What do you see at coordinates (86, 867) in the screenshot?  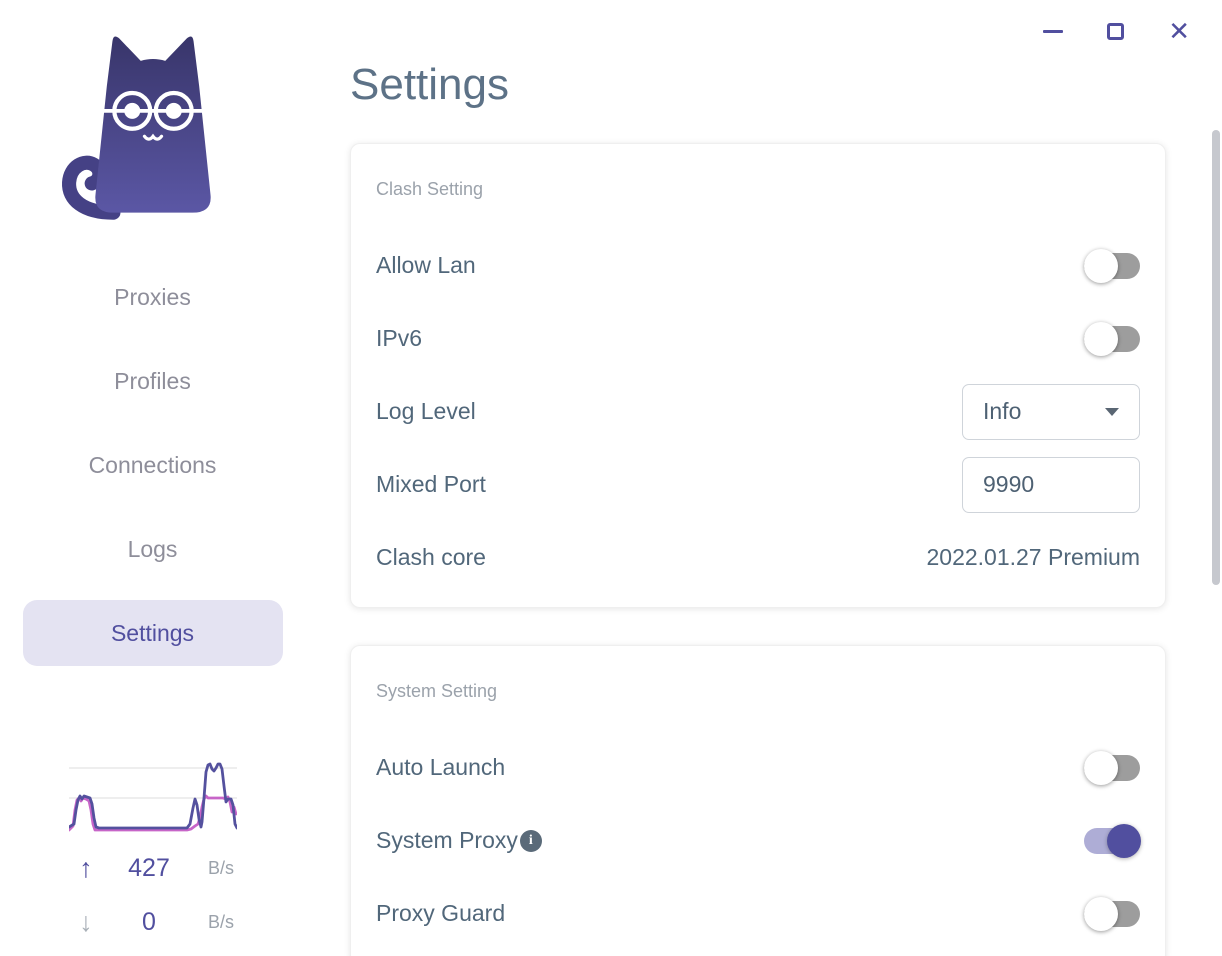 I see `upload-arrow-icon: ↑` at bounding box center [86, 867].